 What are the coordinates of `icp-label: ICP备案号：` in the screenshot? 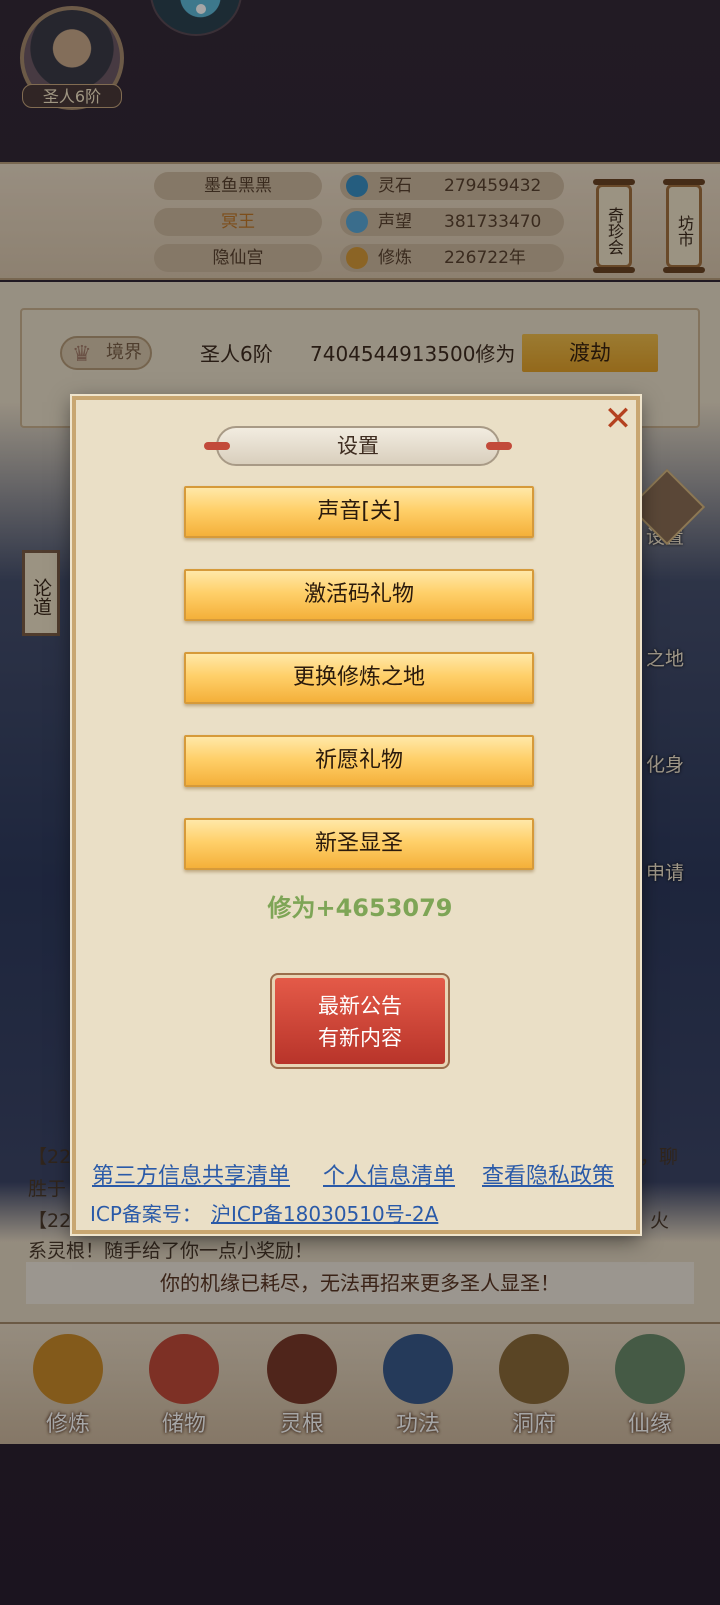 It's located at (146, 1214).